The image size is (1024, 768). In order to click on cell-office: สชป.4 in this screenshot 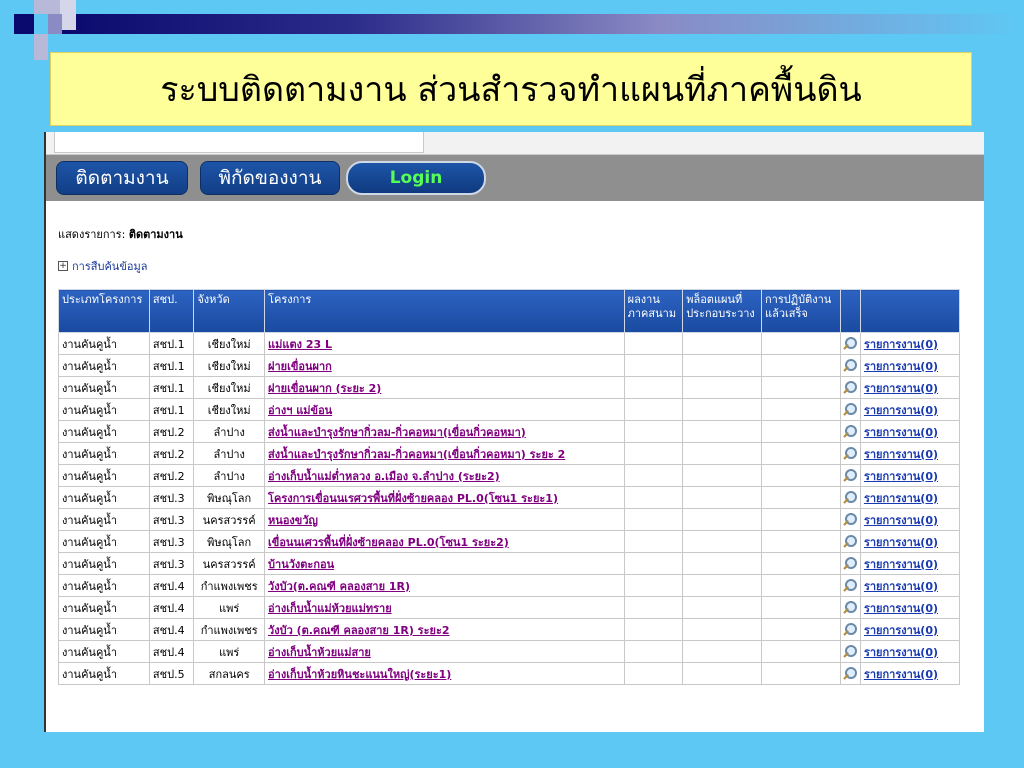, I will do `click(171, 651)`.